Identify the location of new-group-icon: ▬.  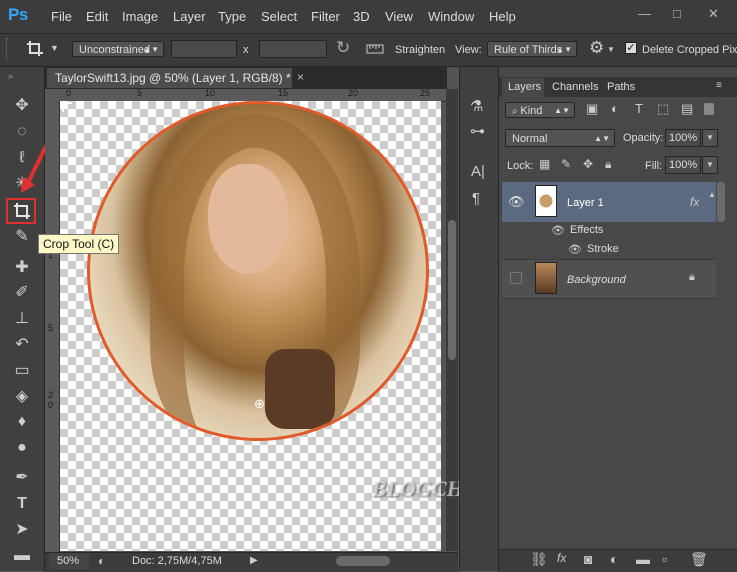
(643, 559).